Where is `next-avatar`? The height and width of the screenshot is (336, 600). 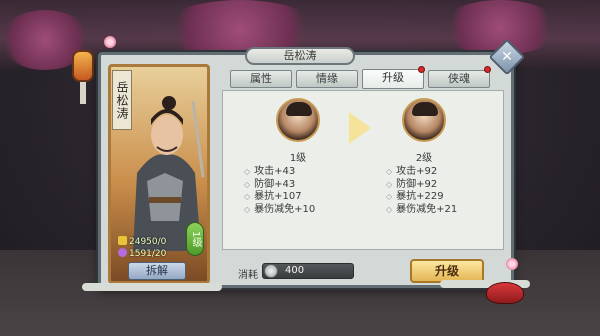 next-avatar is located at coordinates (424, 120).